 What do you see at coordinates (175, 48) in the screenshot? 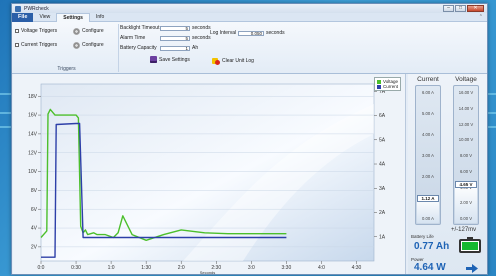
I see `battery-capacity-input: 1` at bounding box center [175, 48].